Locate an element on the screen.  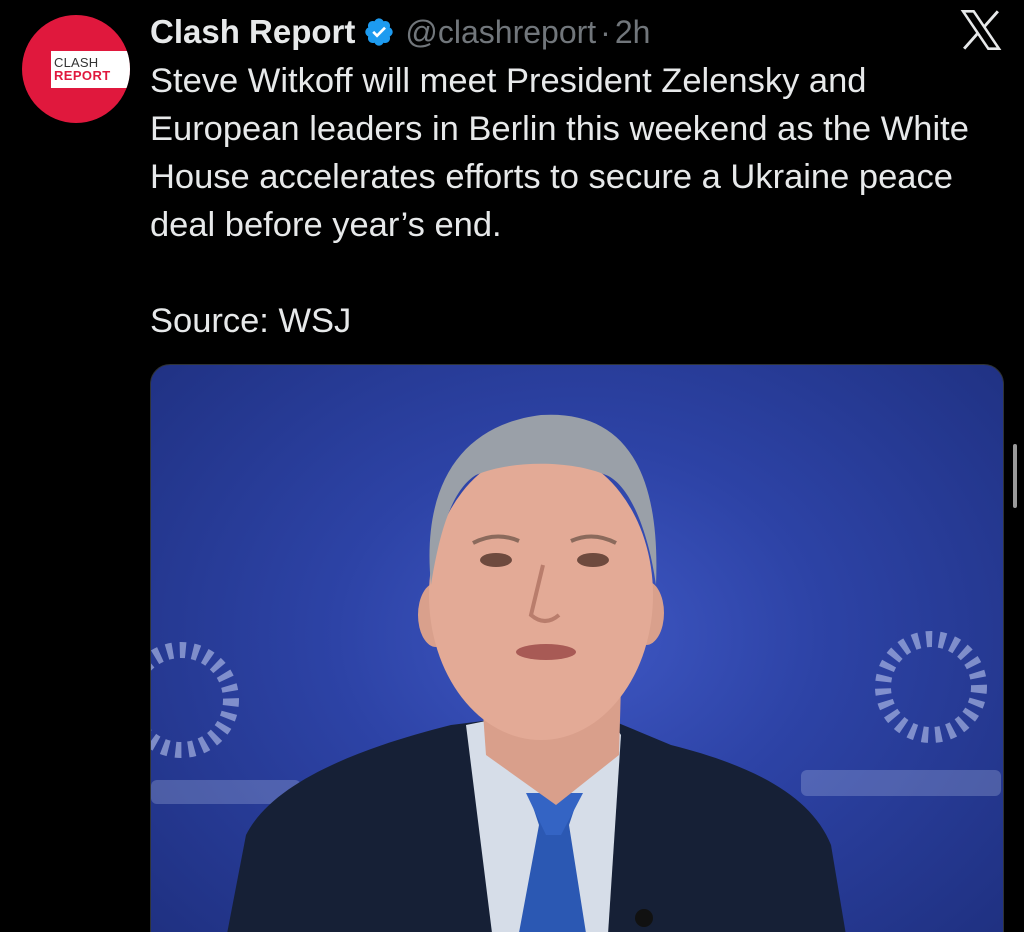
display-name: Clash Report is located at coordinates (252, 32).